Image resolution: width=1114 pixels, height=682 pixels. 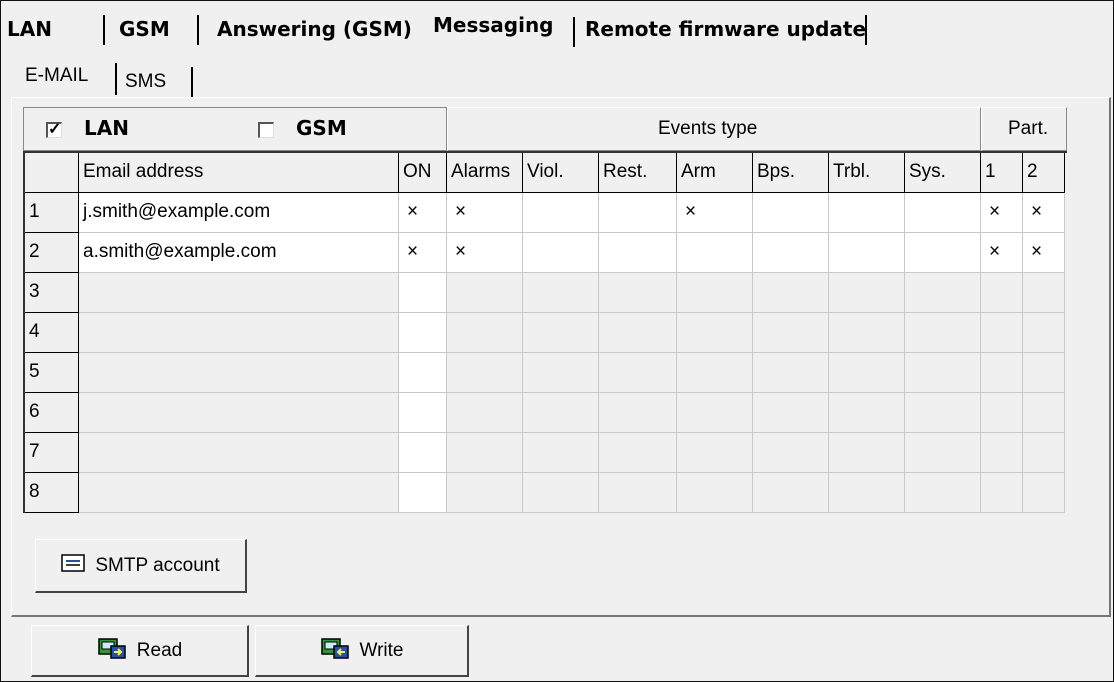 What do you see at coordinates (56, 76) in the screenshot?
I see `subtab-email: E-MAIL` at bounding box center [56, 76].